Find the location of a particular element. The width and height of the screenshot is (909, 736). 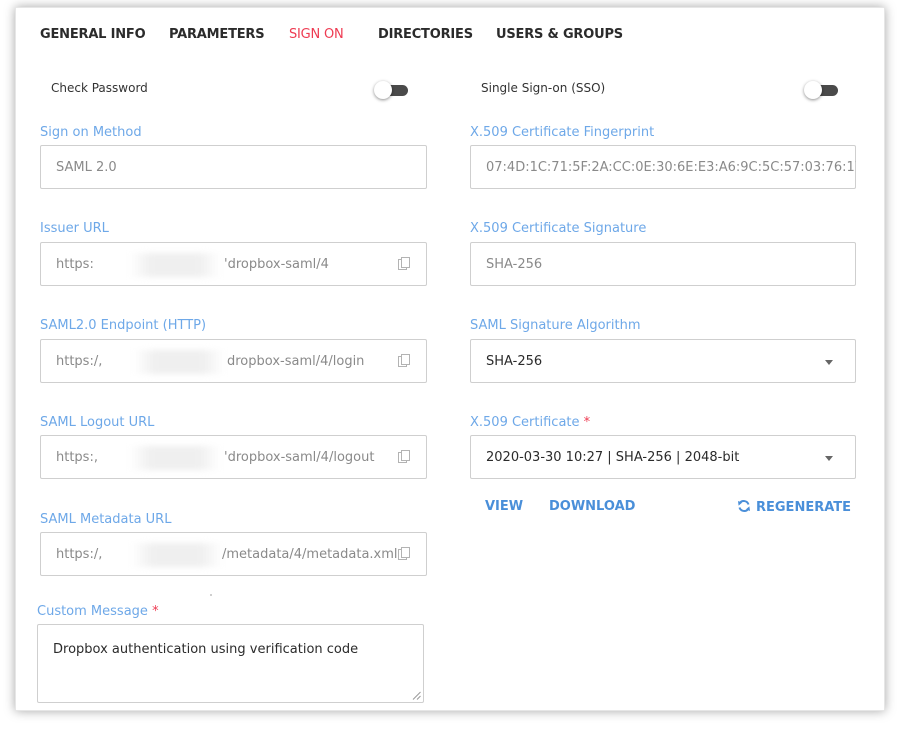

tab-directories: DIRECTORIES is located at coordinates (425, 34).